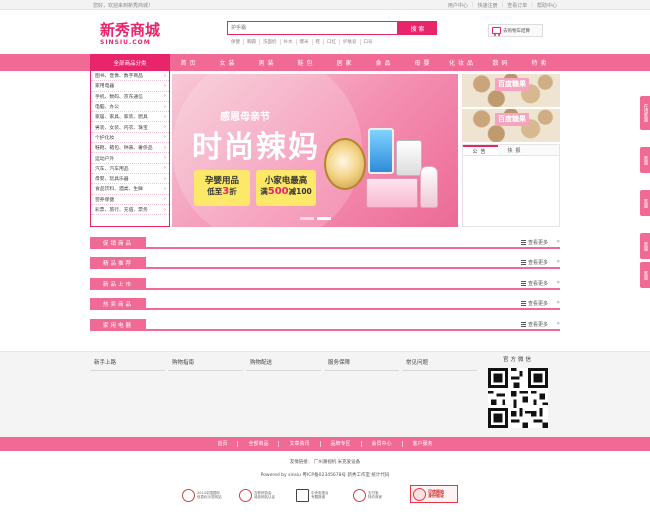 This screenshot has width=650, height=523. Describe the element at coordinates (130, 30) in the screenshot. I see `logo-cn-text: 新秀商城` at that location.